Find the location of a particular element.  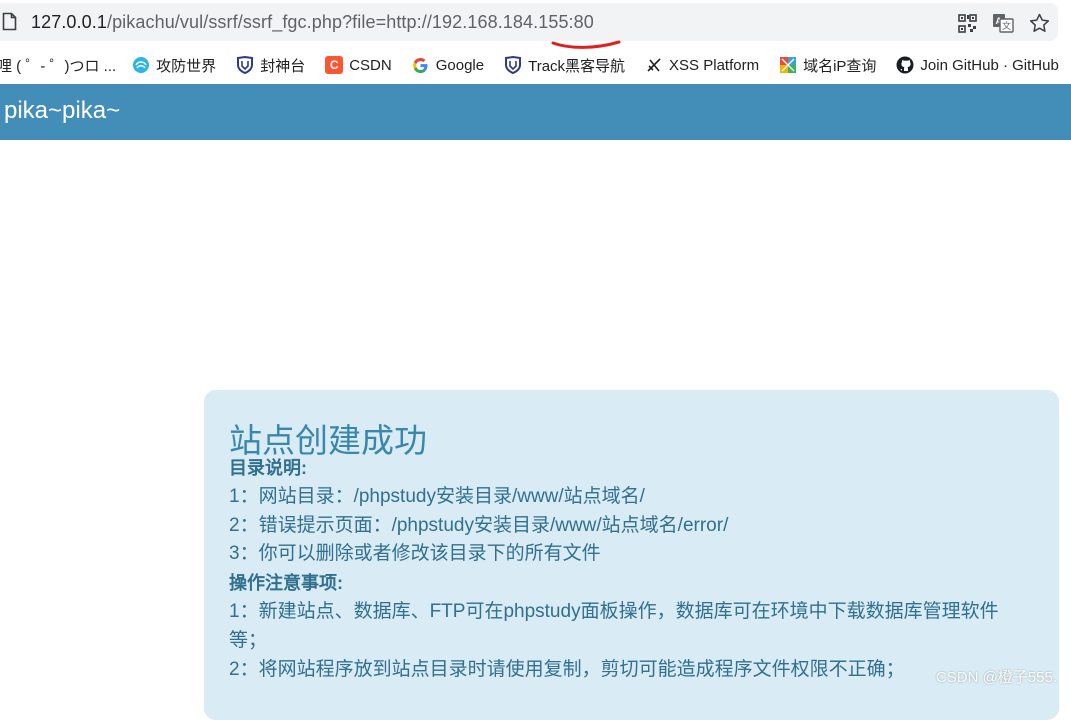

bookmark-item: Track黑客导航 is located at coordinates (564, 65).